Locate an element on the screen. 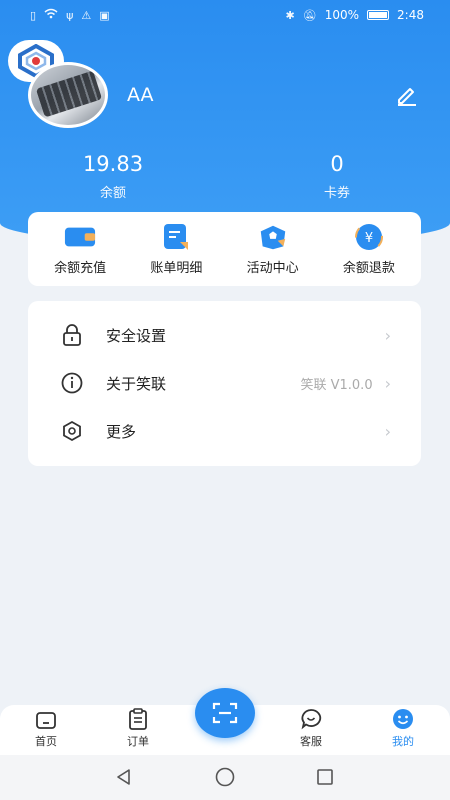 Image resolution: width=450 pixels, height=800 pixels. activity-center-button: 活动中心 is located at coordinates (273, 249).